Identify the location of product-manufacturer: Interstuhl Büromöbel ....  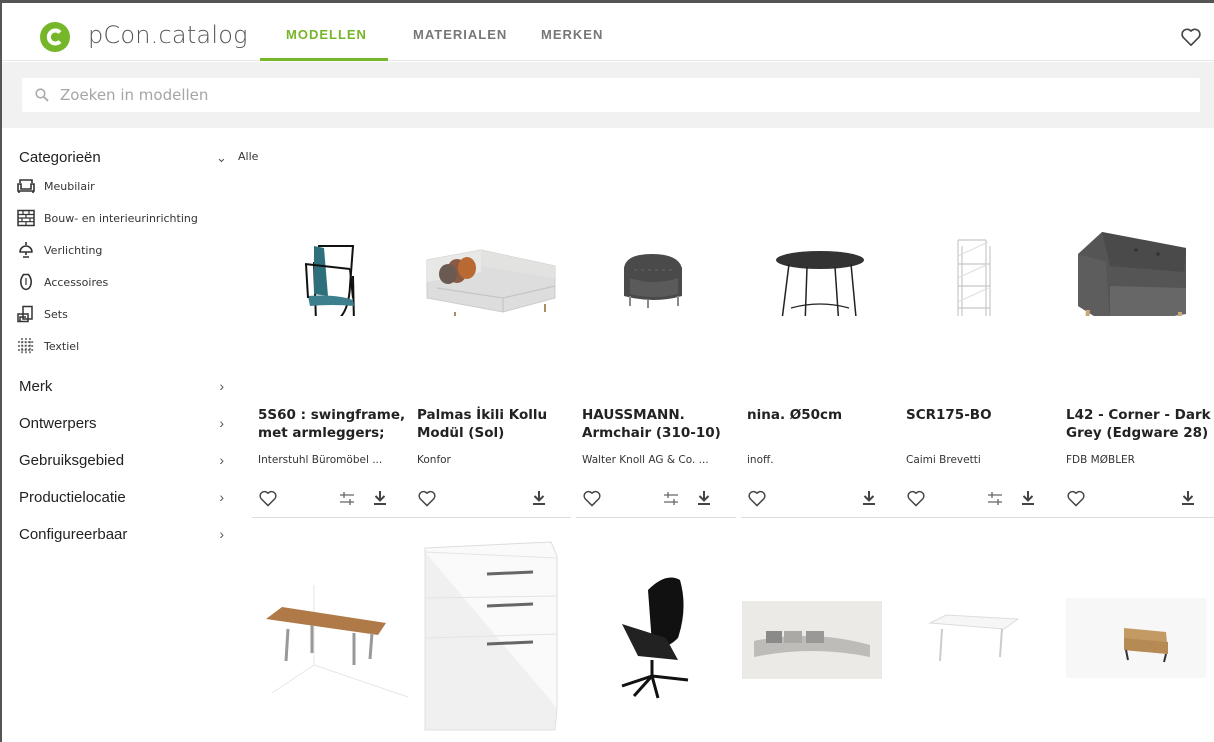
(333, 460).